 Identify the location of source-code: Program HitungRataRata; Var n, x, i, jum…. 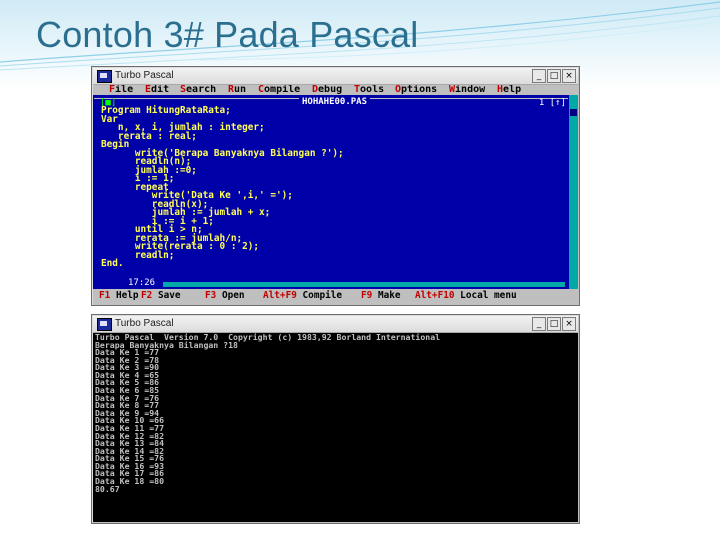
(222, 187).